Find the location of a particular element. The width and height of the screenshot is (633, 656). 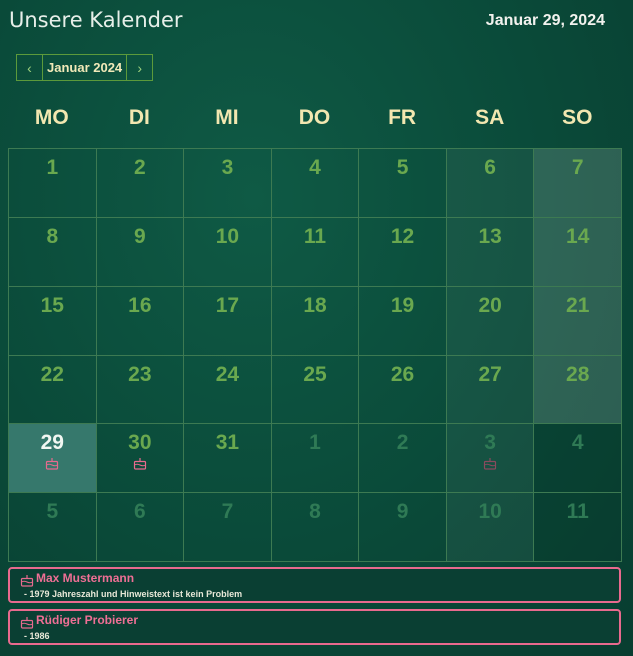

day-number: 2 is located at coordinates (402, 443).